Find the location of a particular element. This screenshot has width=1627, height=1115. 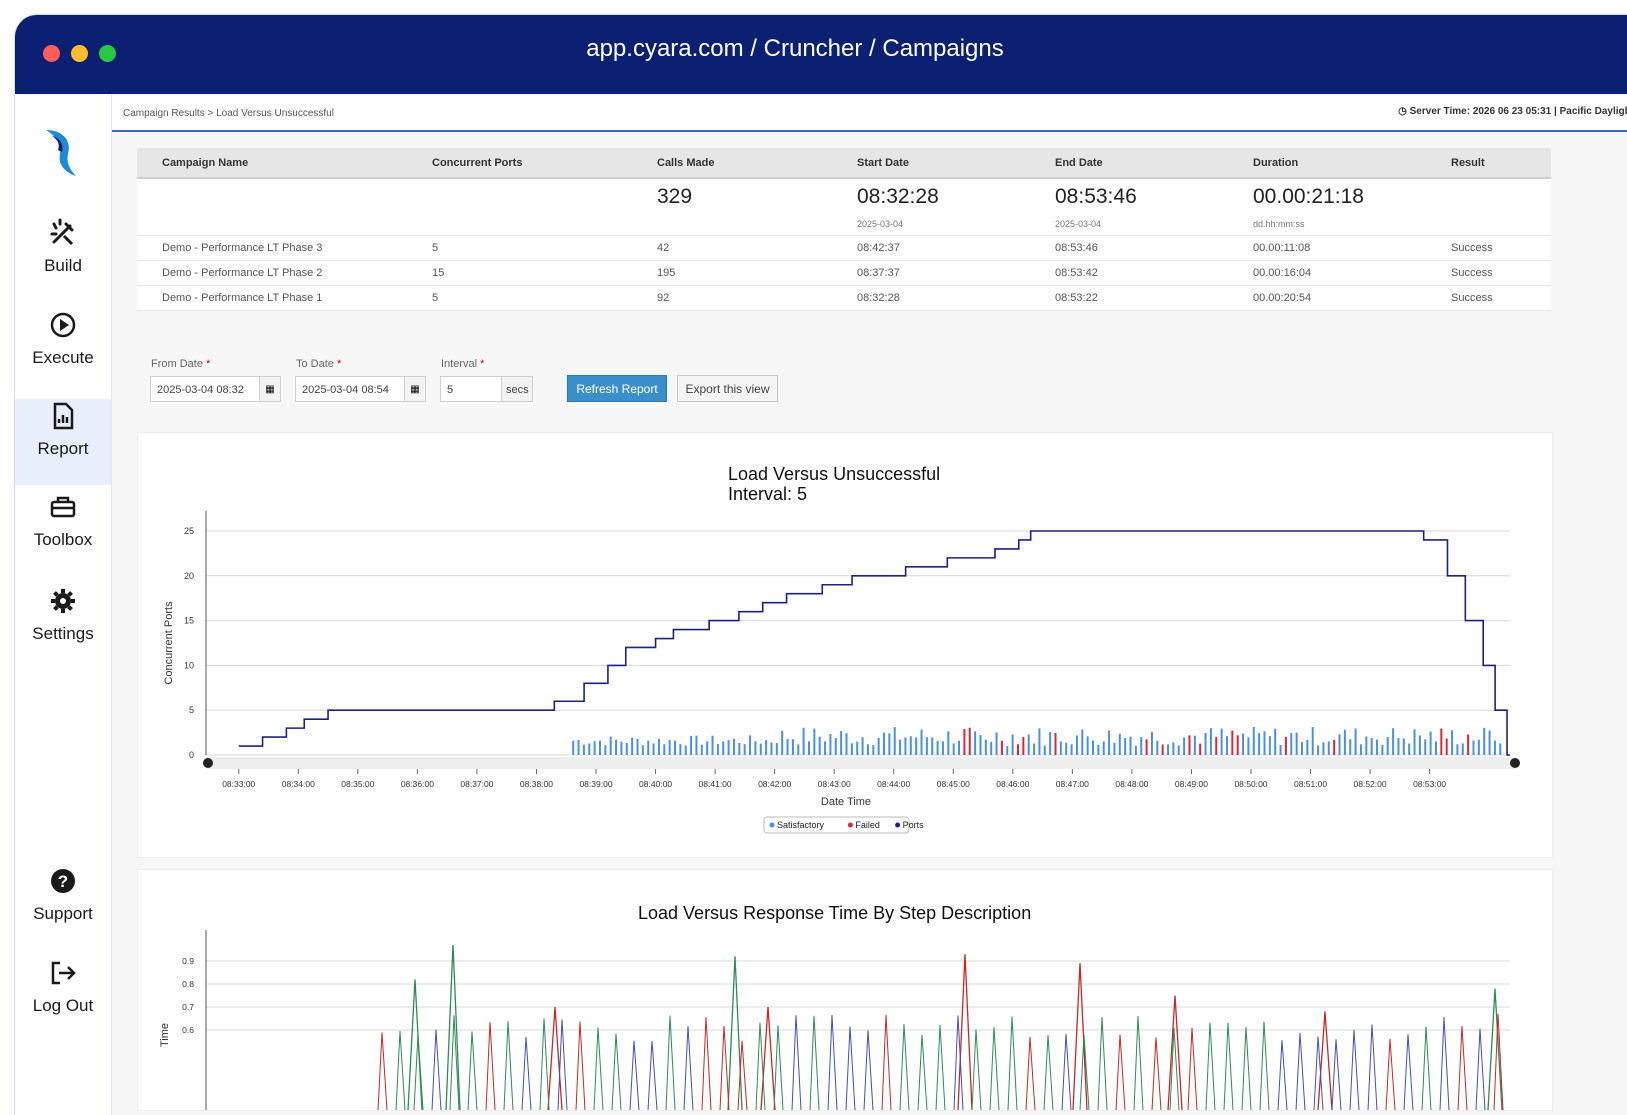

cell: Demo - Performance LT Phase 1 is located at coordinates (272, 298).